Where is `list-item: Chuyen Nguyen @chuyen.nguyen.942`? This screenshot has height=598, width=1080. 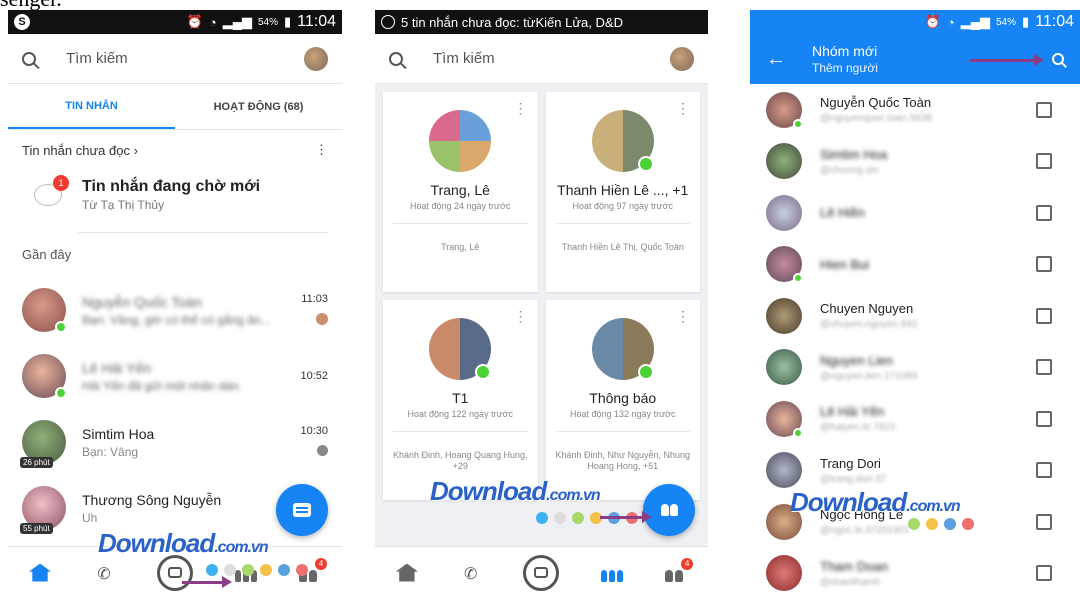 list-item: Chuyen Nguyen @chuyen.nguyen.942 is located at coordinates (915, 316).